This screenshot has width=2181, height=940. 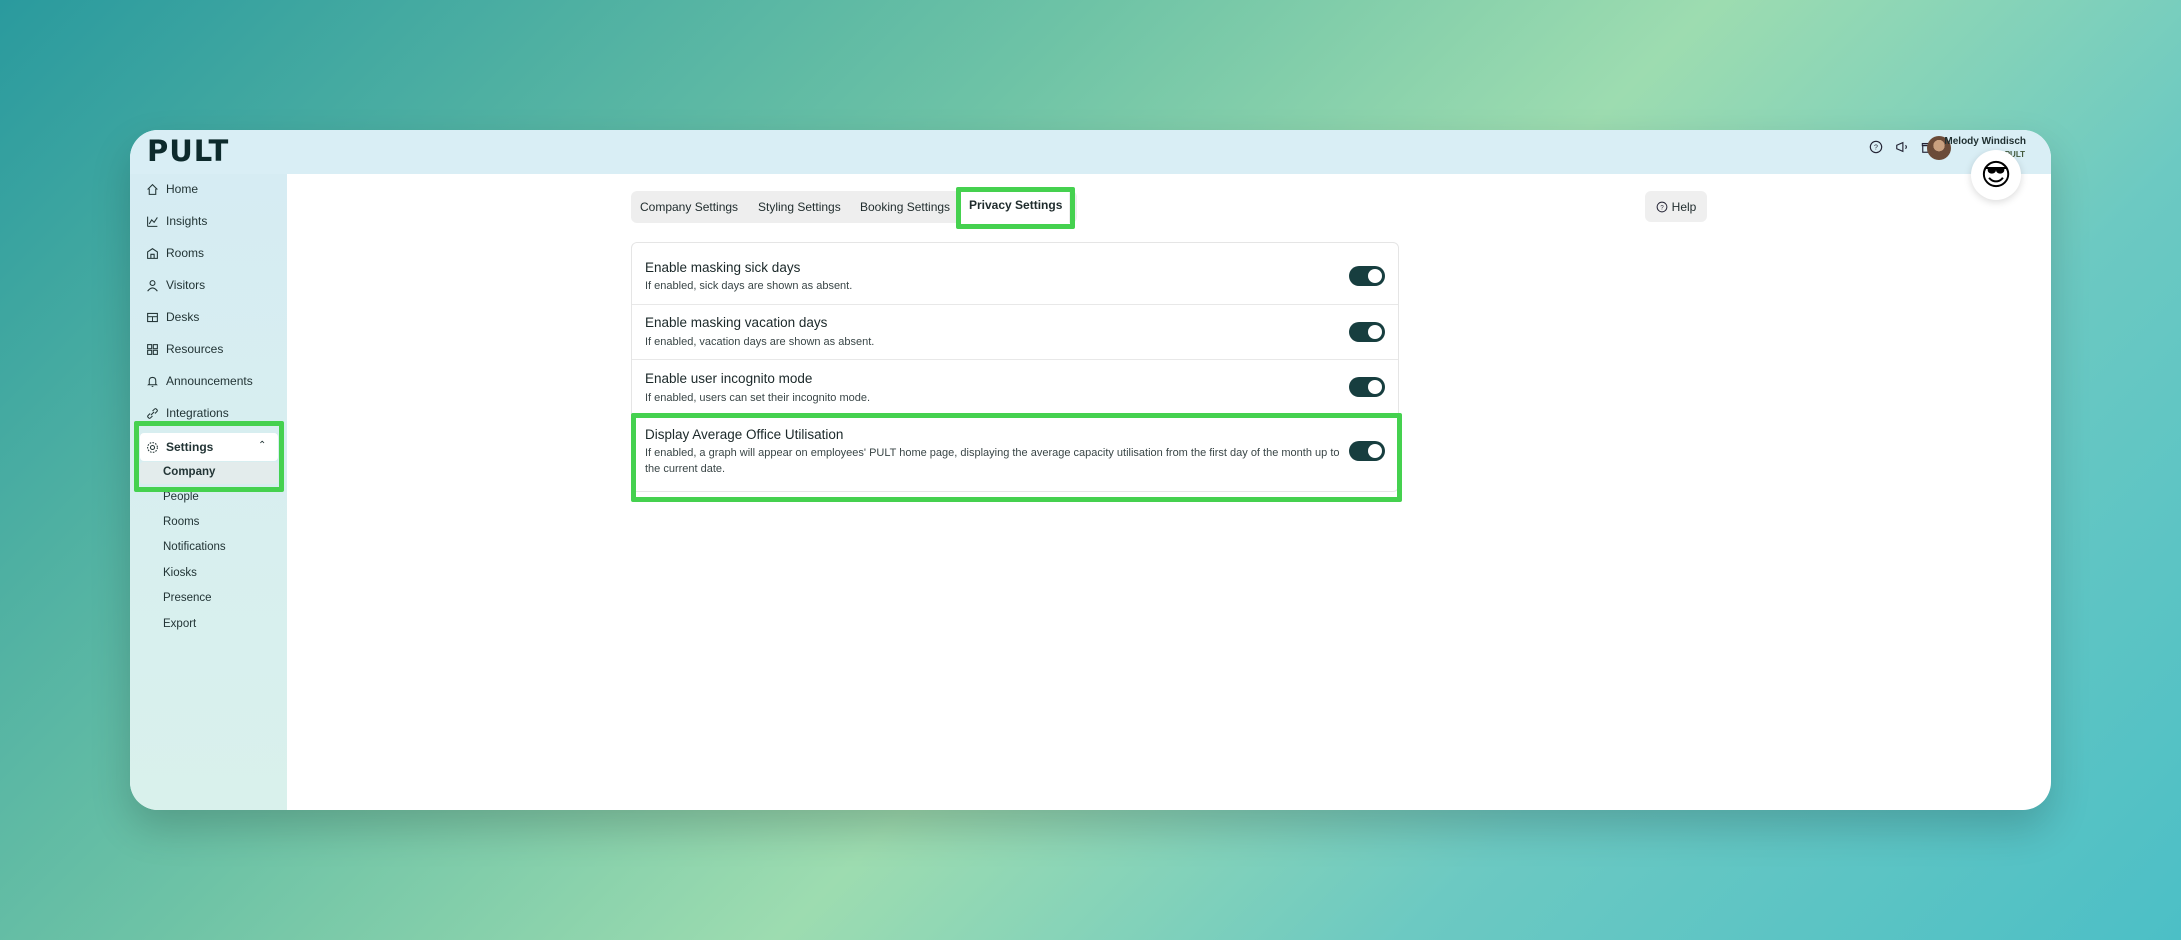 What do you see at coordinates (799, 207) in the screenshot?
I see `tab-styling-settings: Styling Settings` at bounding box center [799, 207].